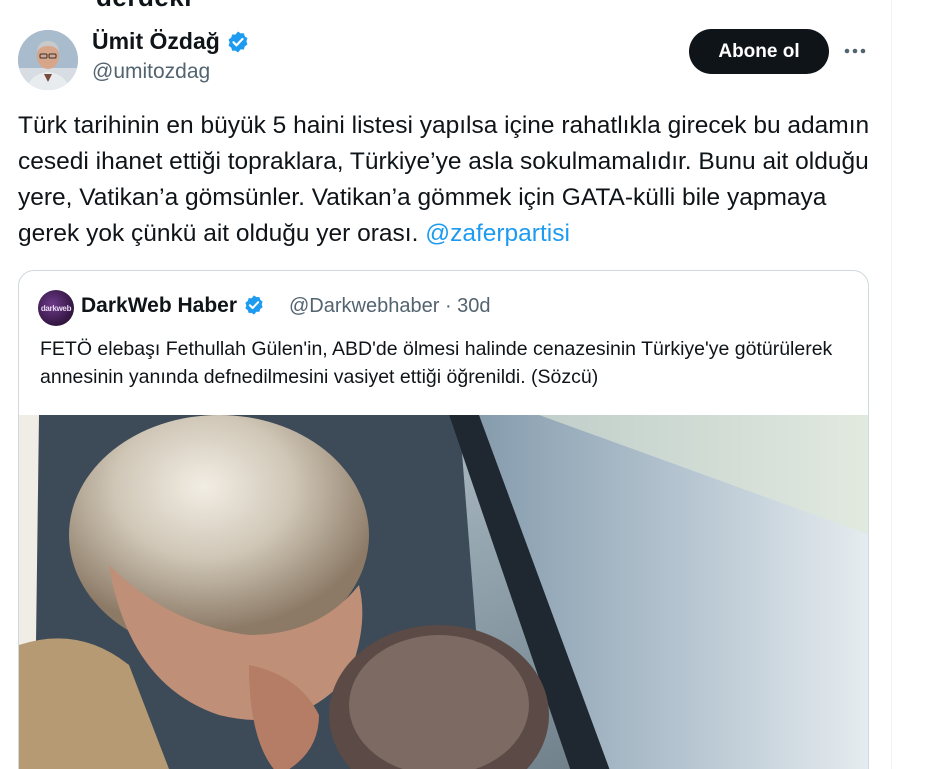 The width and height of the screenshot is (939, 769). Describe the element at coordinates (255, 306) in the screenshot. I see `quoted-verified-badge-icon` at that location.